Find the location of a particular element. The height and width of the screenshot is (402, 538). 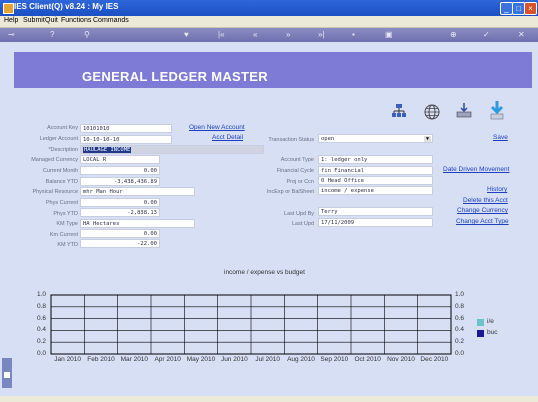

status-bar is located at coordinates (269, 399).